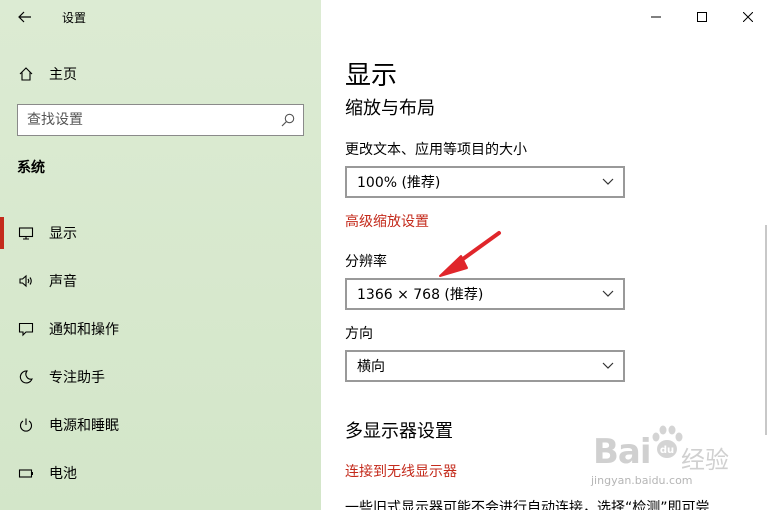 The height and width of the screenshot is (510, 771). What do you see at coordinates (160, 473) in the screenshot?
I see `sidebar-item-battery: 电池` at bounding box center [160, 473].